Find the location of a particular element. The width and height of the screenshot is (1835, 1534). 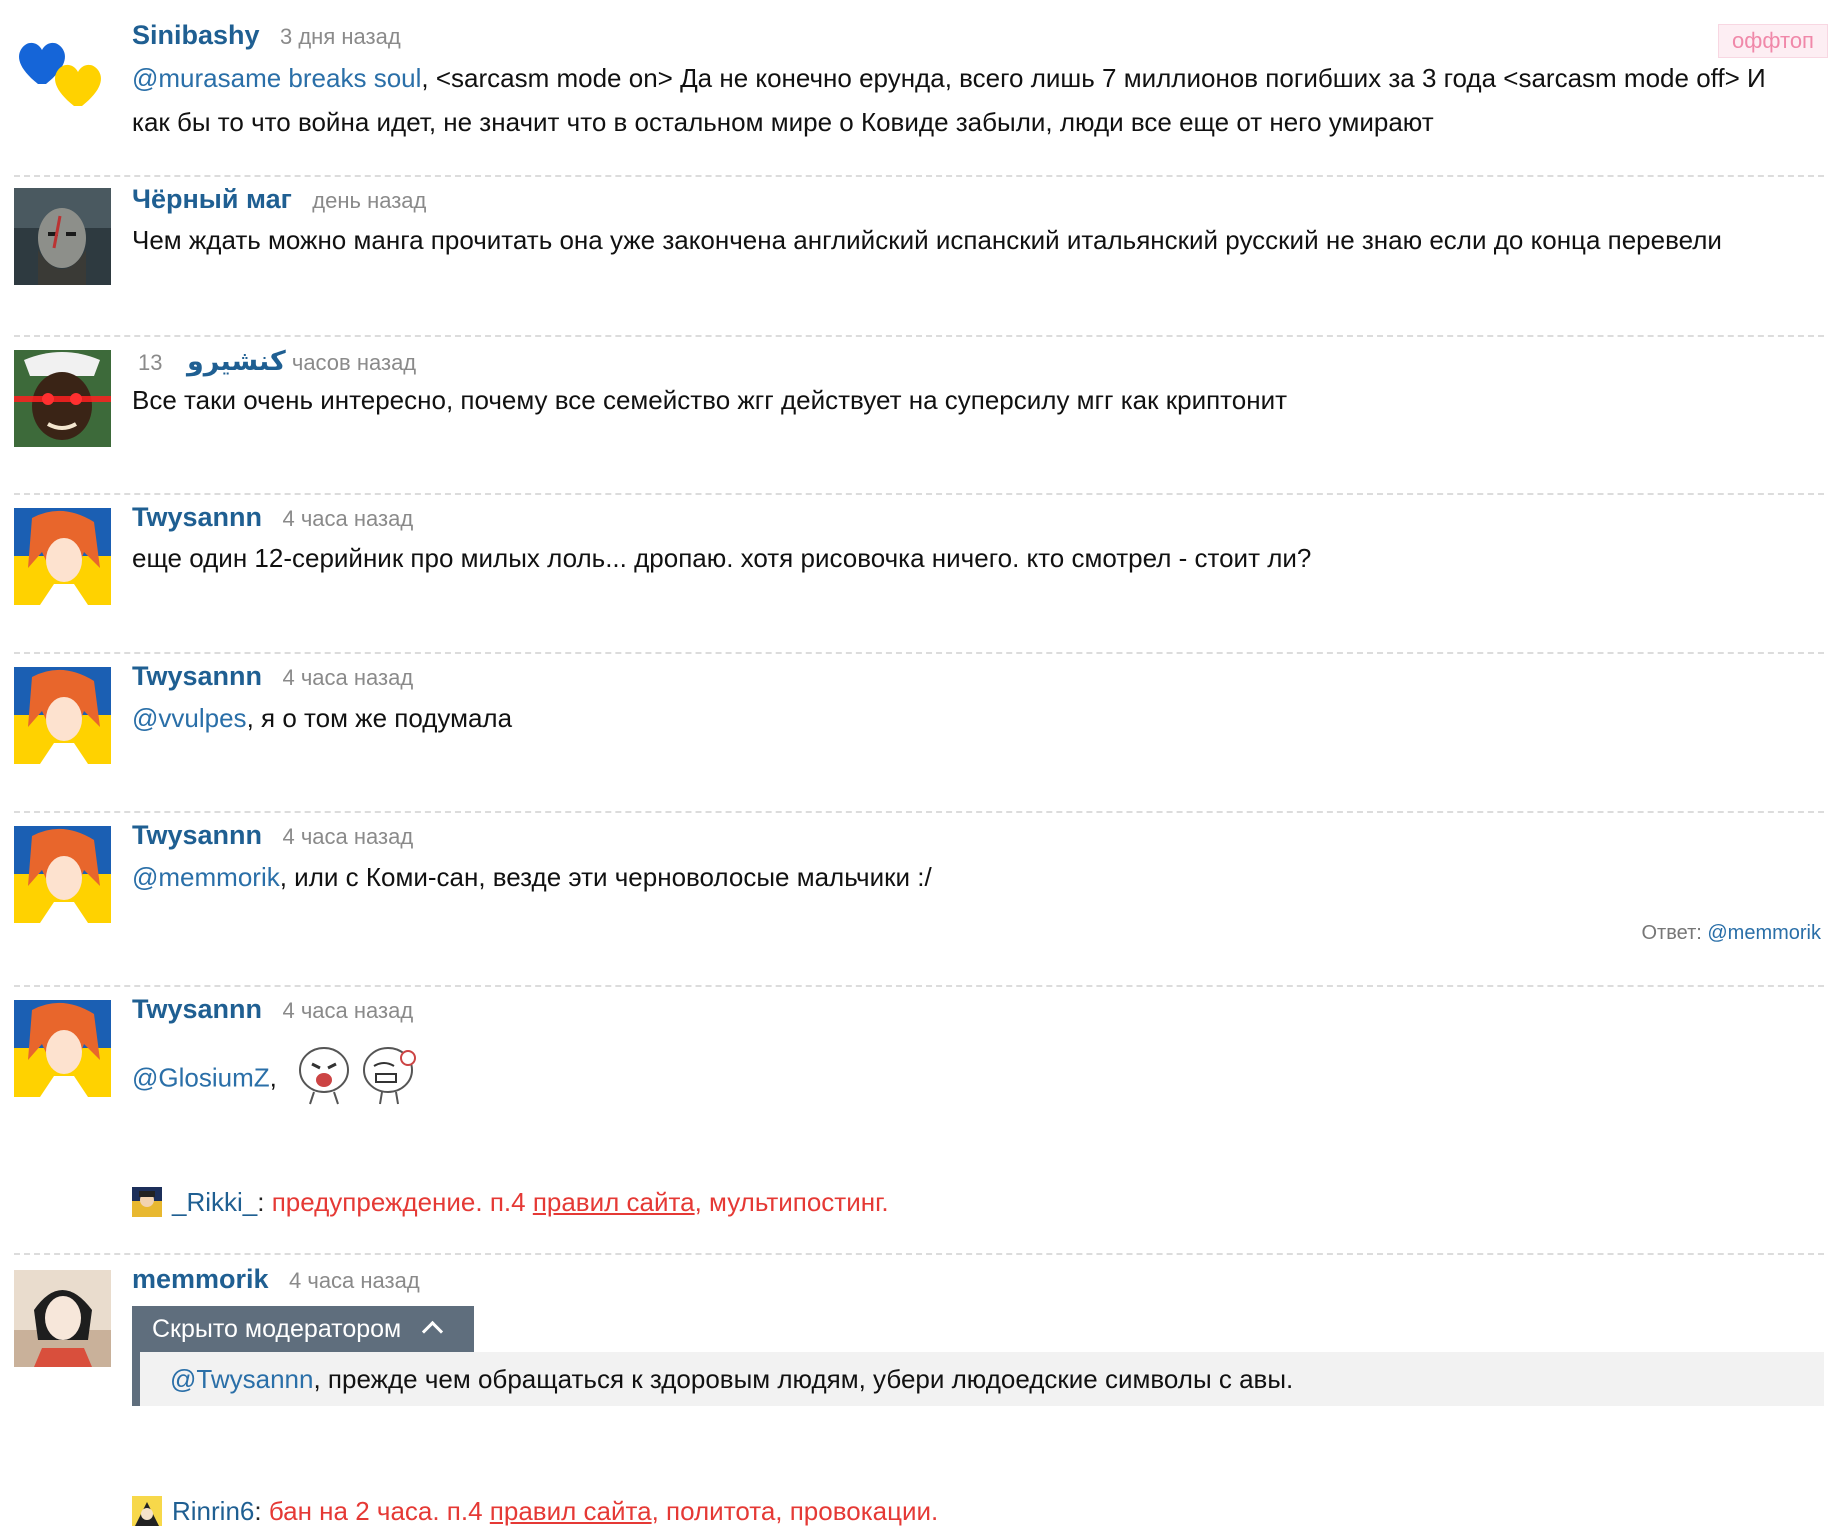

comment-header: Чёрный маг день назад is located at coordinates (279, 199).